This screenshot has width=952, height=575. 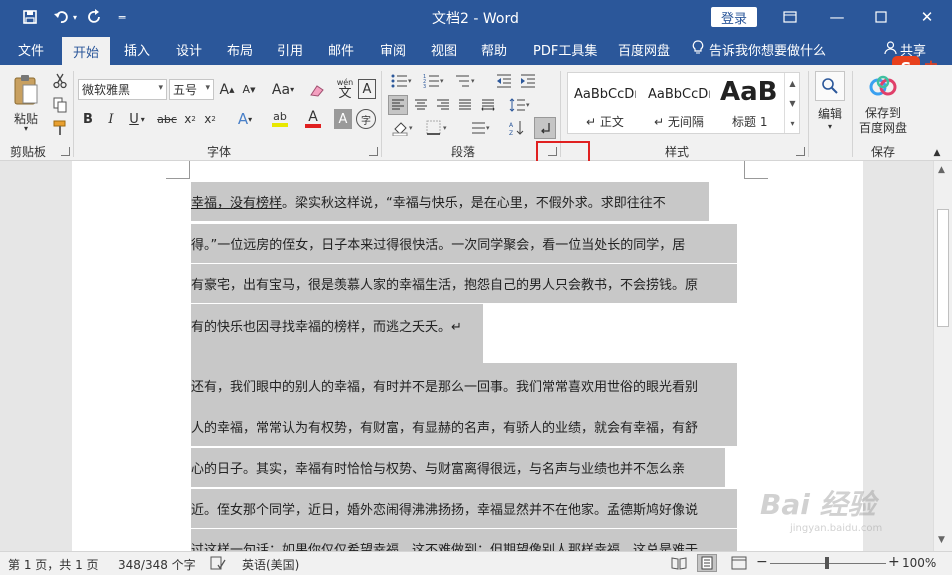 I want to click on strikethrough-button: abc, so click(x=167, y=119).